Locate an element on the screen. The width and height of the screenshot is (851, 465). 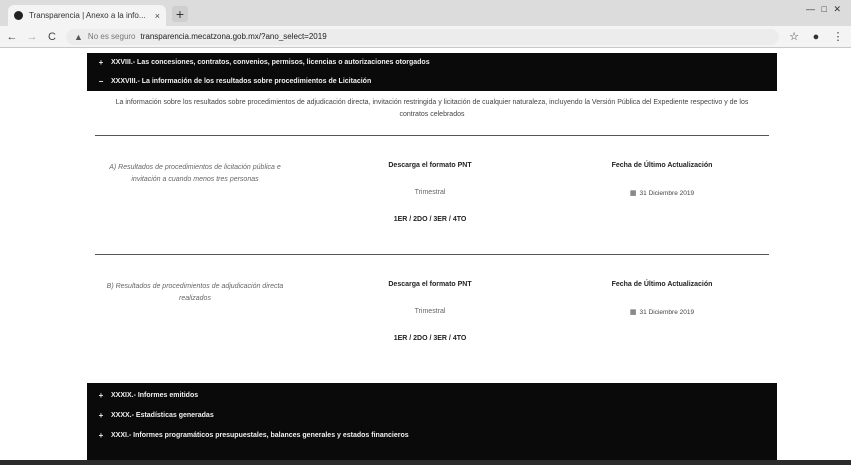
accordion-item-xxxix: + XXXIX.- Informes emitidos is located at coordinates (432, 395).